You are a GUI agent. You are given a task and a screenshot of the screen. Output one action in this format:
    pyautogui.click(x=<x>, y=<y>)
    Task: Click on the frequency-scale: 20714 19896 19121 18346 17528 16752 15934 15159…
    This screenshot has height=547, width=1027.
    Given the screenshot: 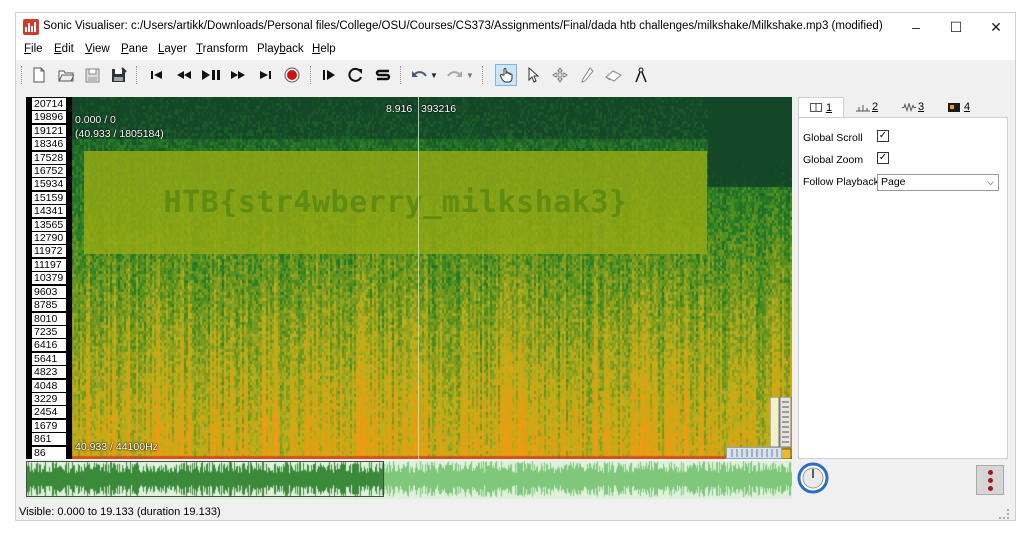 What is the action you would take?
    pyautogui.click(x=49, y=278)
    